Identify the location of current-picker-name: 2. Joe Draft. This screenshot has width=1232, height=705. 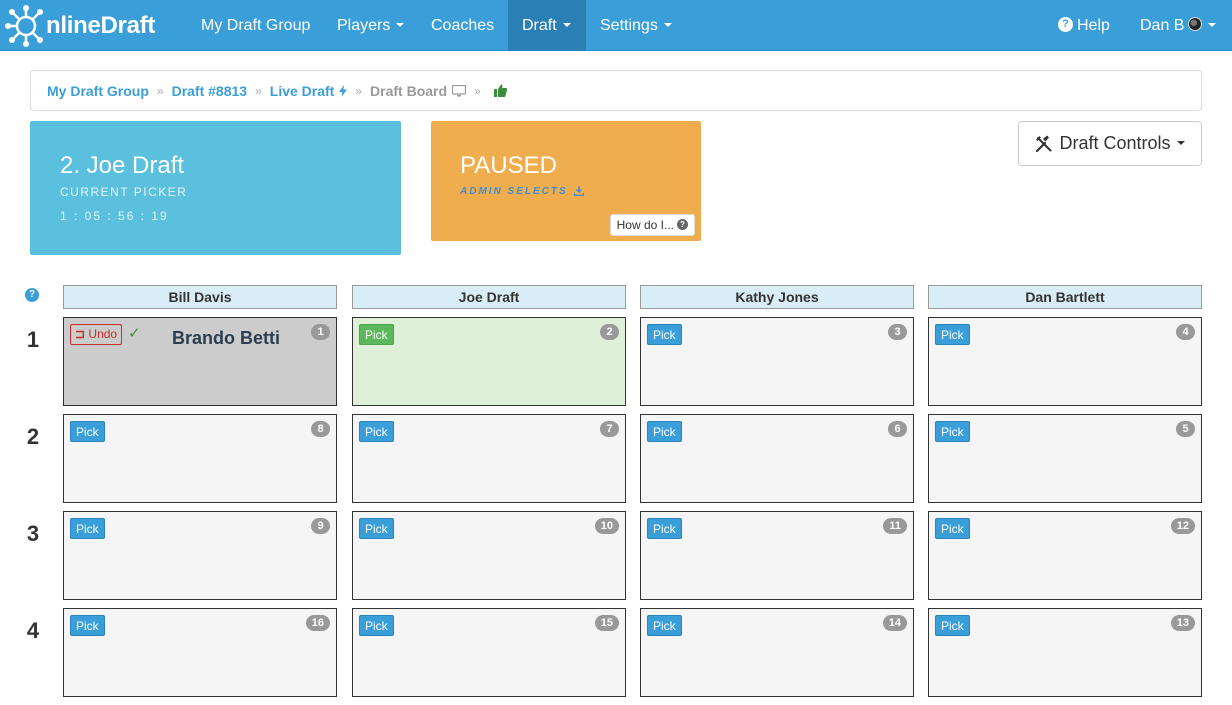
(122, 165).